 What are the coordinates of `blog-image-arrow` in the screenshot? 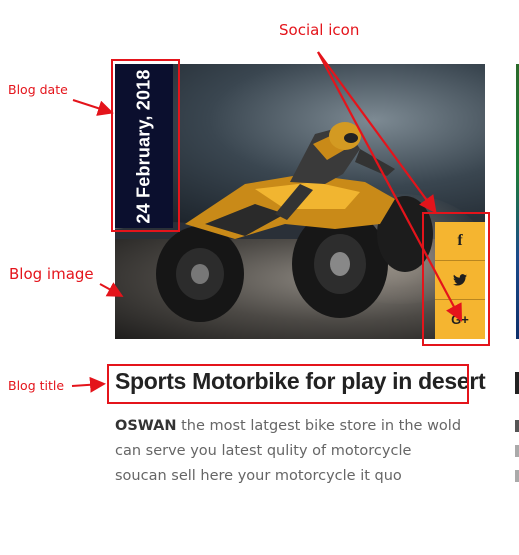 It's located at (111, 289).